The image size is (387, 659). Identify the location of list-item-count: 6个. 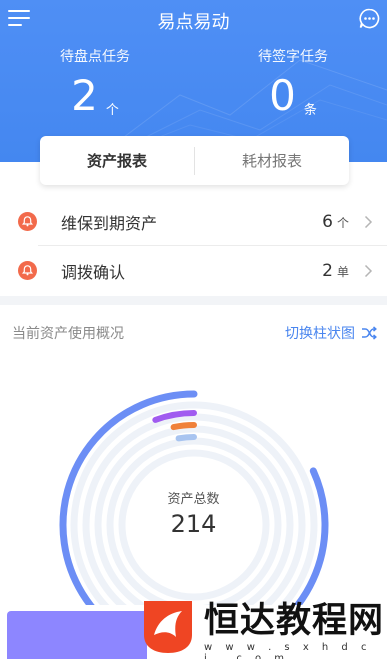
(335, 221).